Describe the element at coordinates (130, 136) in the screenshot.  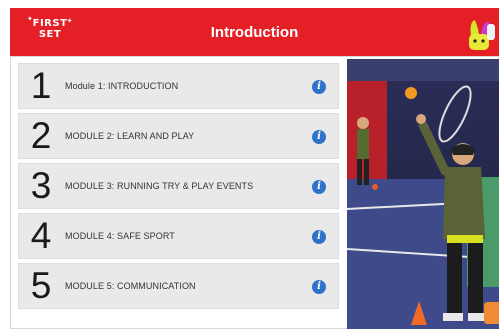
I see `module-label: MODULE 2: LEARN AND PLAY` at that location.